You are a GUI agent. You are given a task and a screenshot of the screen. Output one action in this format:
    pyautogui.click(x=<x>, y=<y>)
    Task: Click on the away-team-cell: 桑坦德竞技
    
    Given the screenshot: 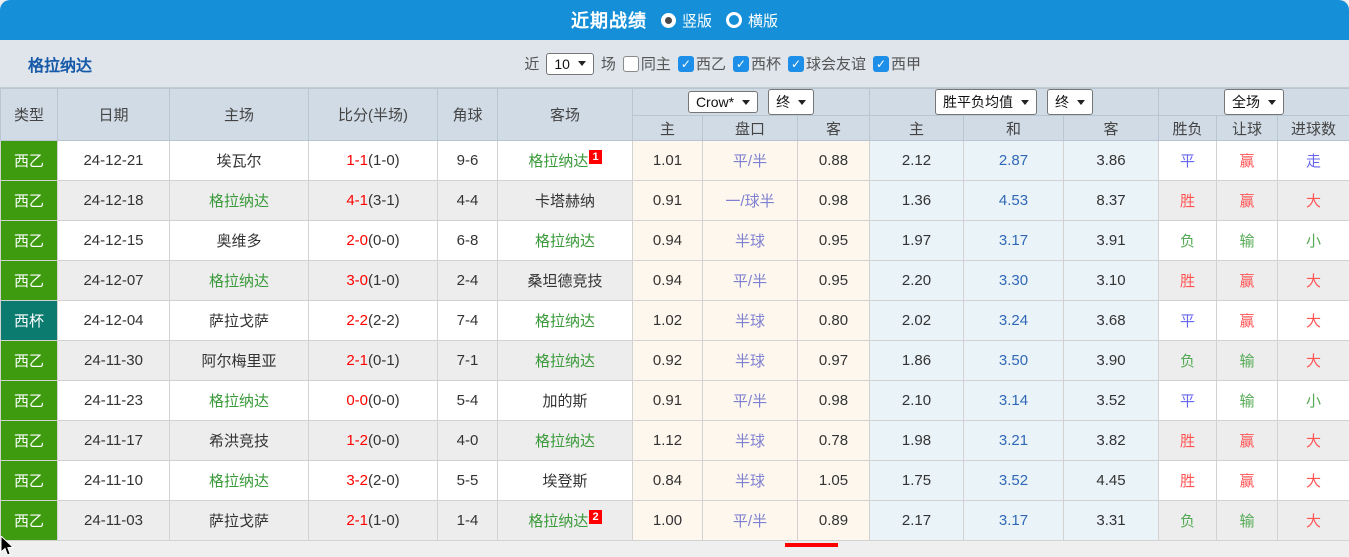 What is the action you would take?
    pyautogui.click(x=565, y=280)
    